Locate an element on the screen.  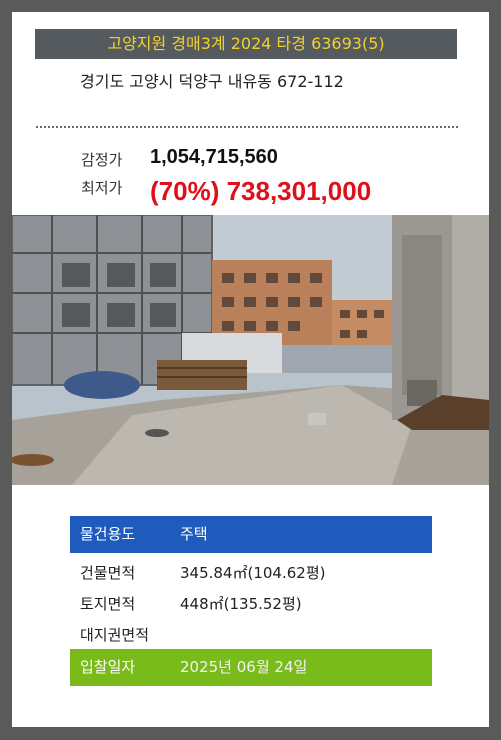
usage-row: 물건용도 주택 is located at coordinates (251, 534).